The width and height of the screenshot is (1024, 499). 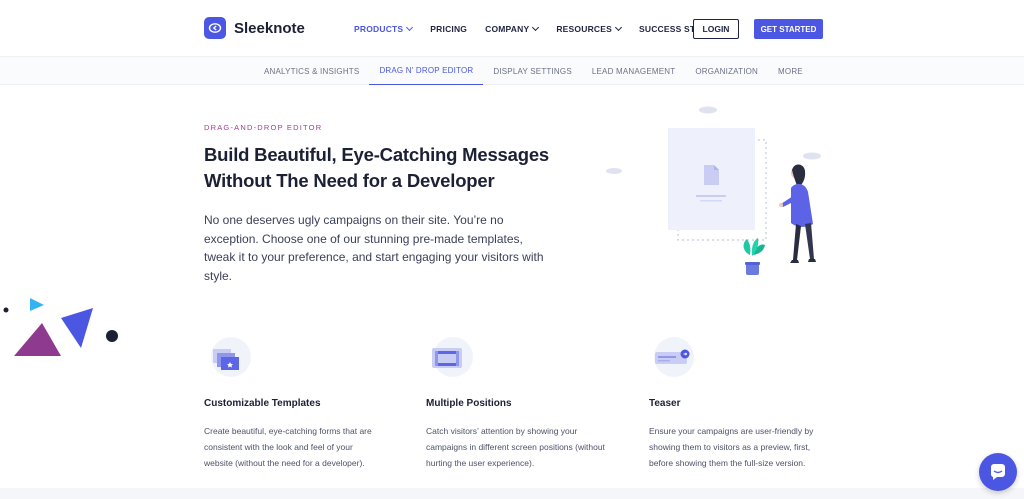 I want to click on tab-analytics-insights: ANALYTICS & INSIGHTS, so click(x=311, y=71).